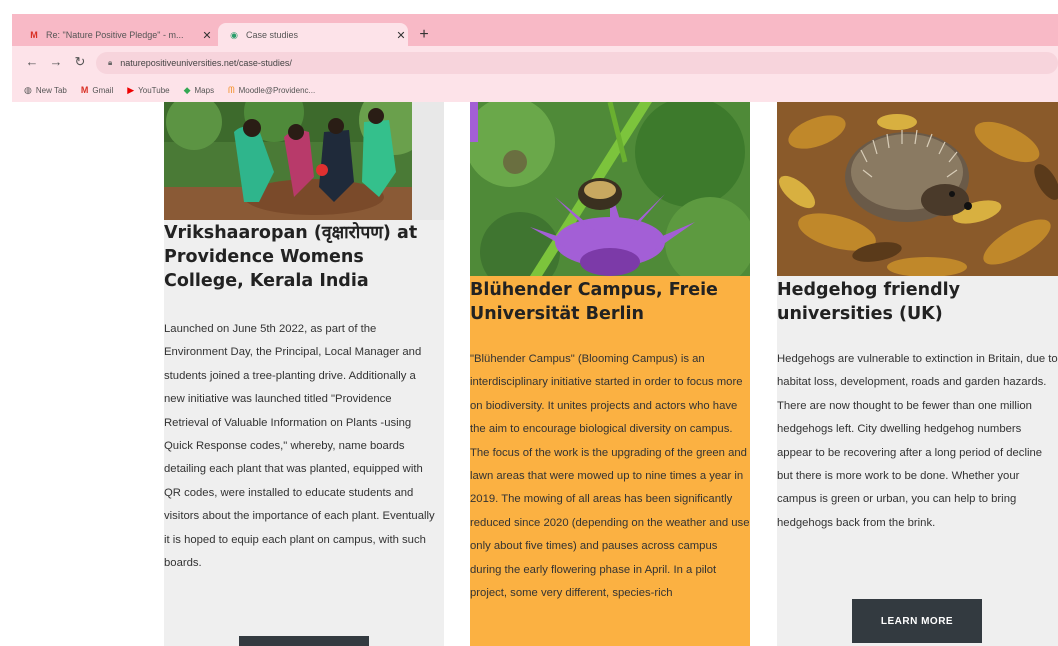 The image size is (1058, 646). I want to click on tab-title: Case studies, so click(272, 35).